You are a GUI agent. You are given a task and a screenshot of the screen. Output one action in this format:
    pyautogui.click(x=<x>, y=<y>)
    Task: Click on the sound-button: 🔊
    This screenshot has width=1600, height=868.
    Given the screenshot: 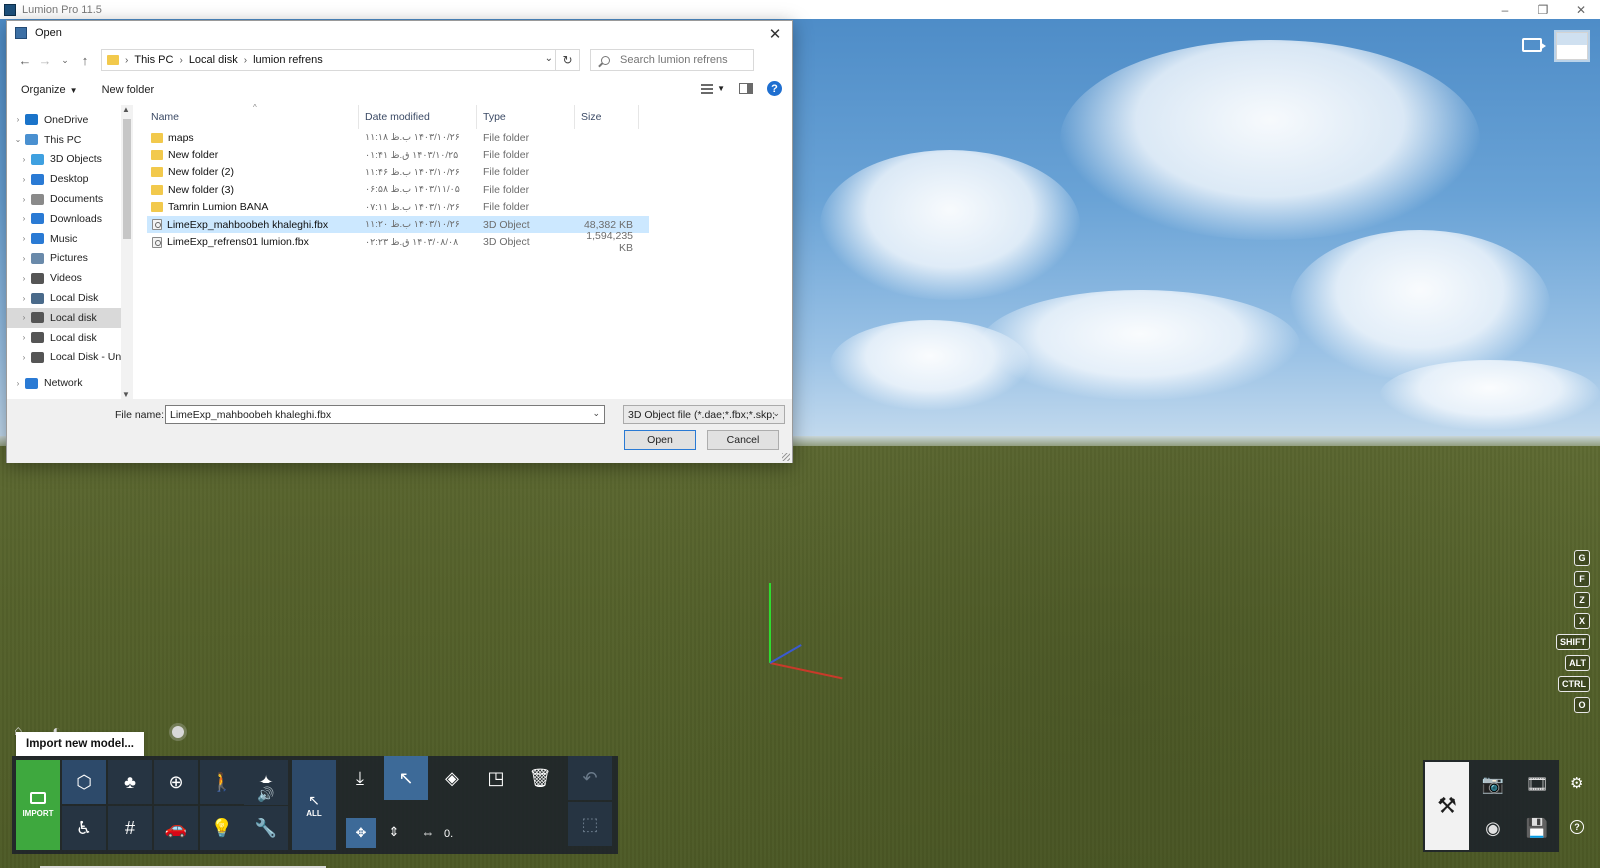 What is the action you would take?
    pyautogui.click(x=266, y=794)
    